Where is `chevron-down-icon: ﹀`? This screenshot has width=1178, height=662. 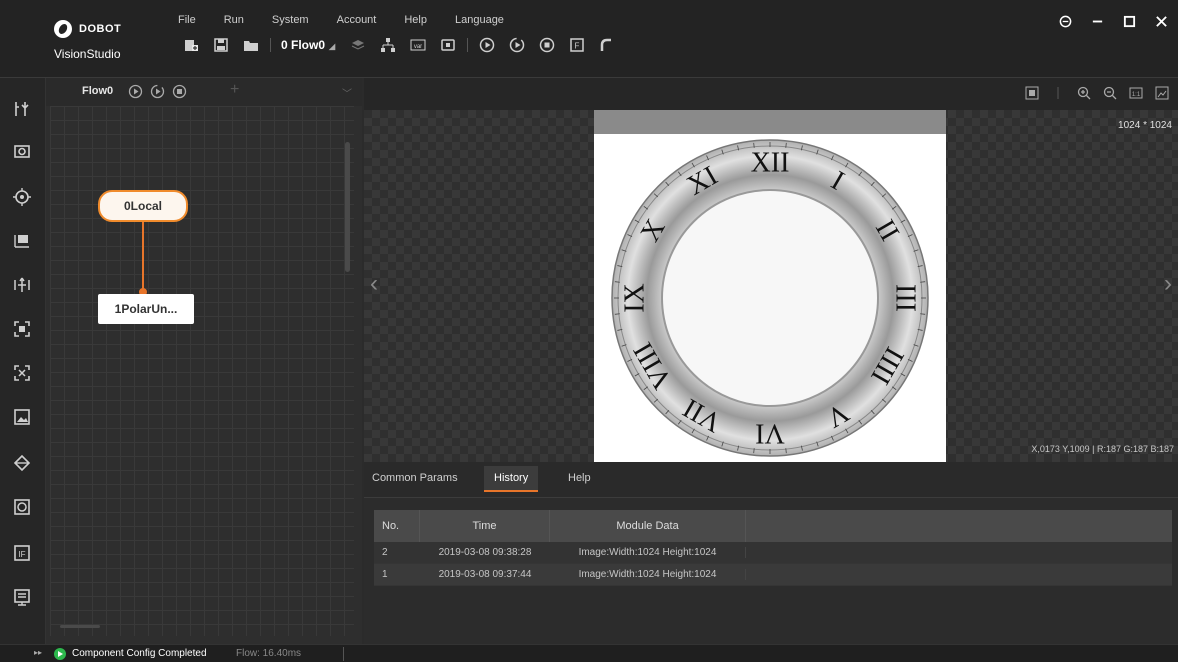
chevron-down-icon: ﹀ is located at coordinates (347, 92).